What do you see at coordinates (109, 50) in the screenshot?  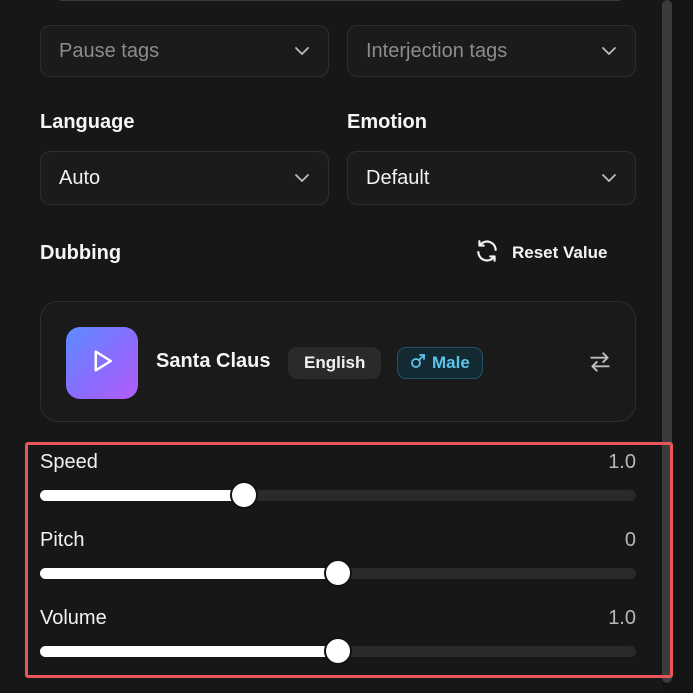 I see `pause-tags-placeholder: Pause tags` at bounding box center [109, 50].